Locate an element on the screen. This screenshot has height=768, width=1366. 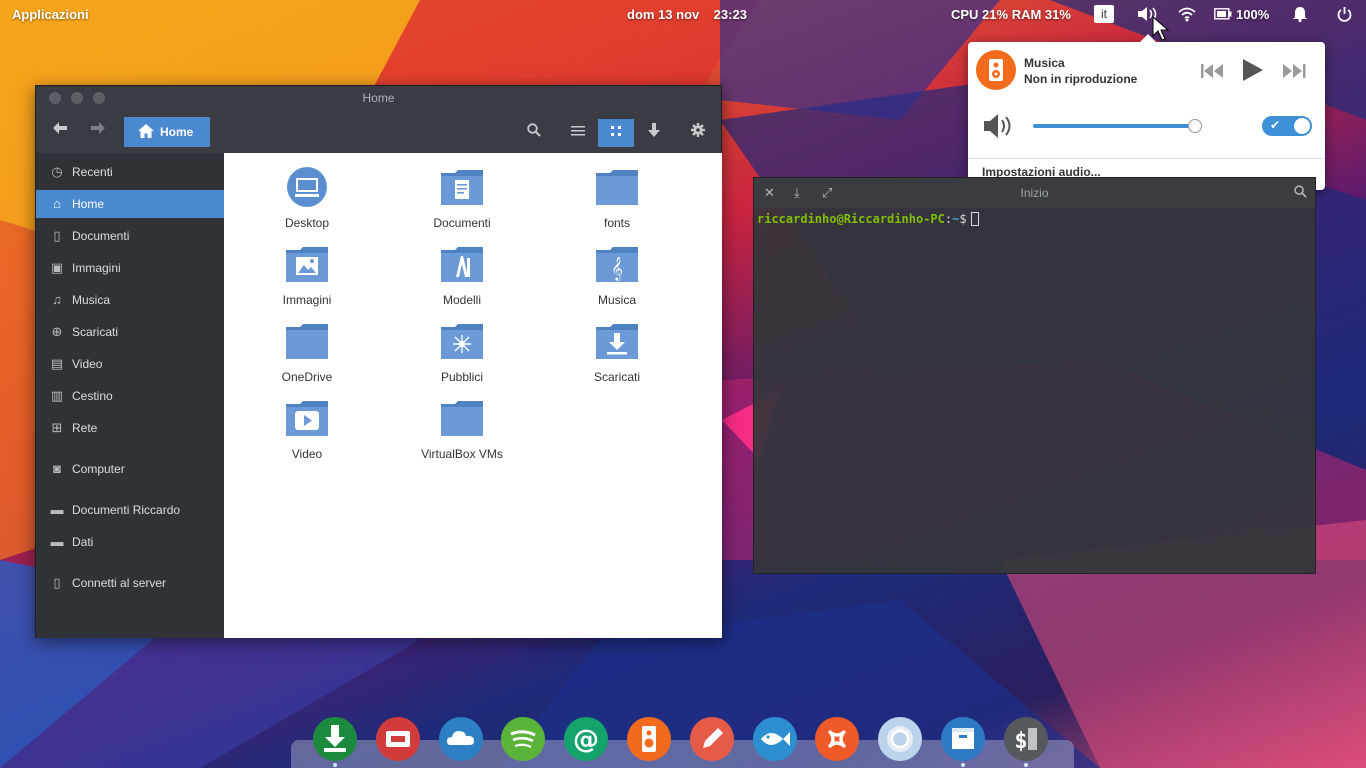
sidebar-item-label: Cestino is located at coordinates (92, 396).